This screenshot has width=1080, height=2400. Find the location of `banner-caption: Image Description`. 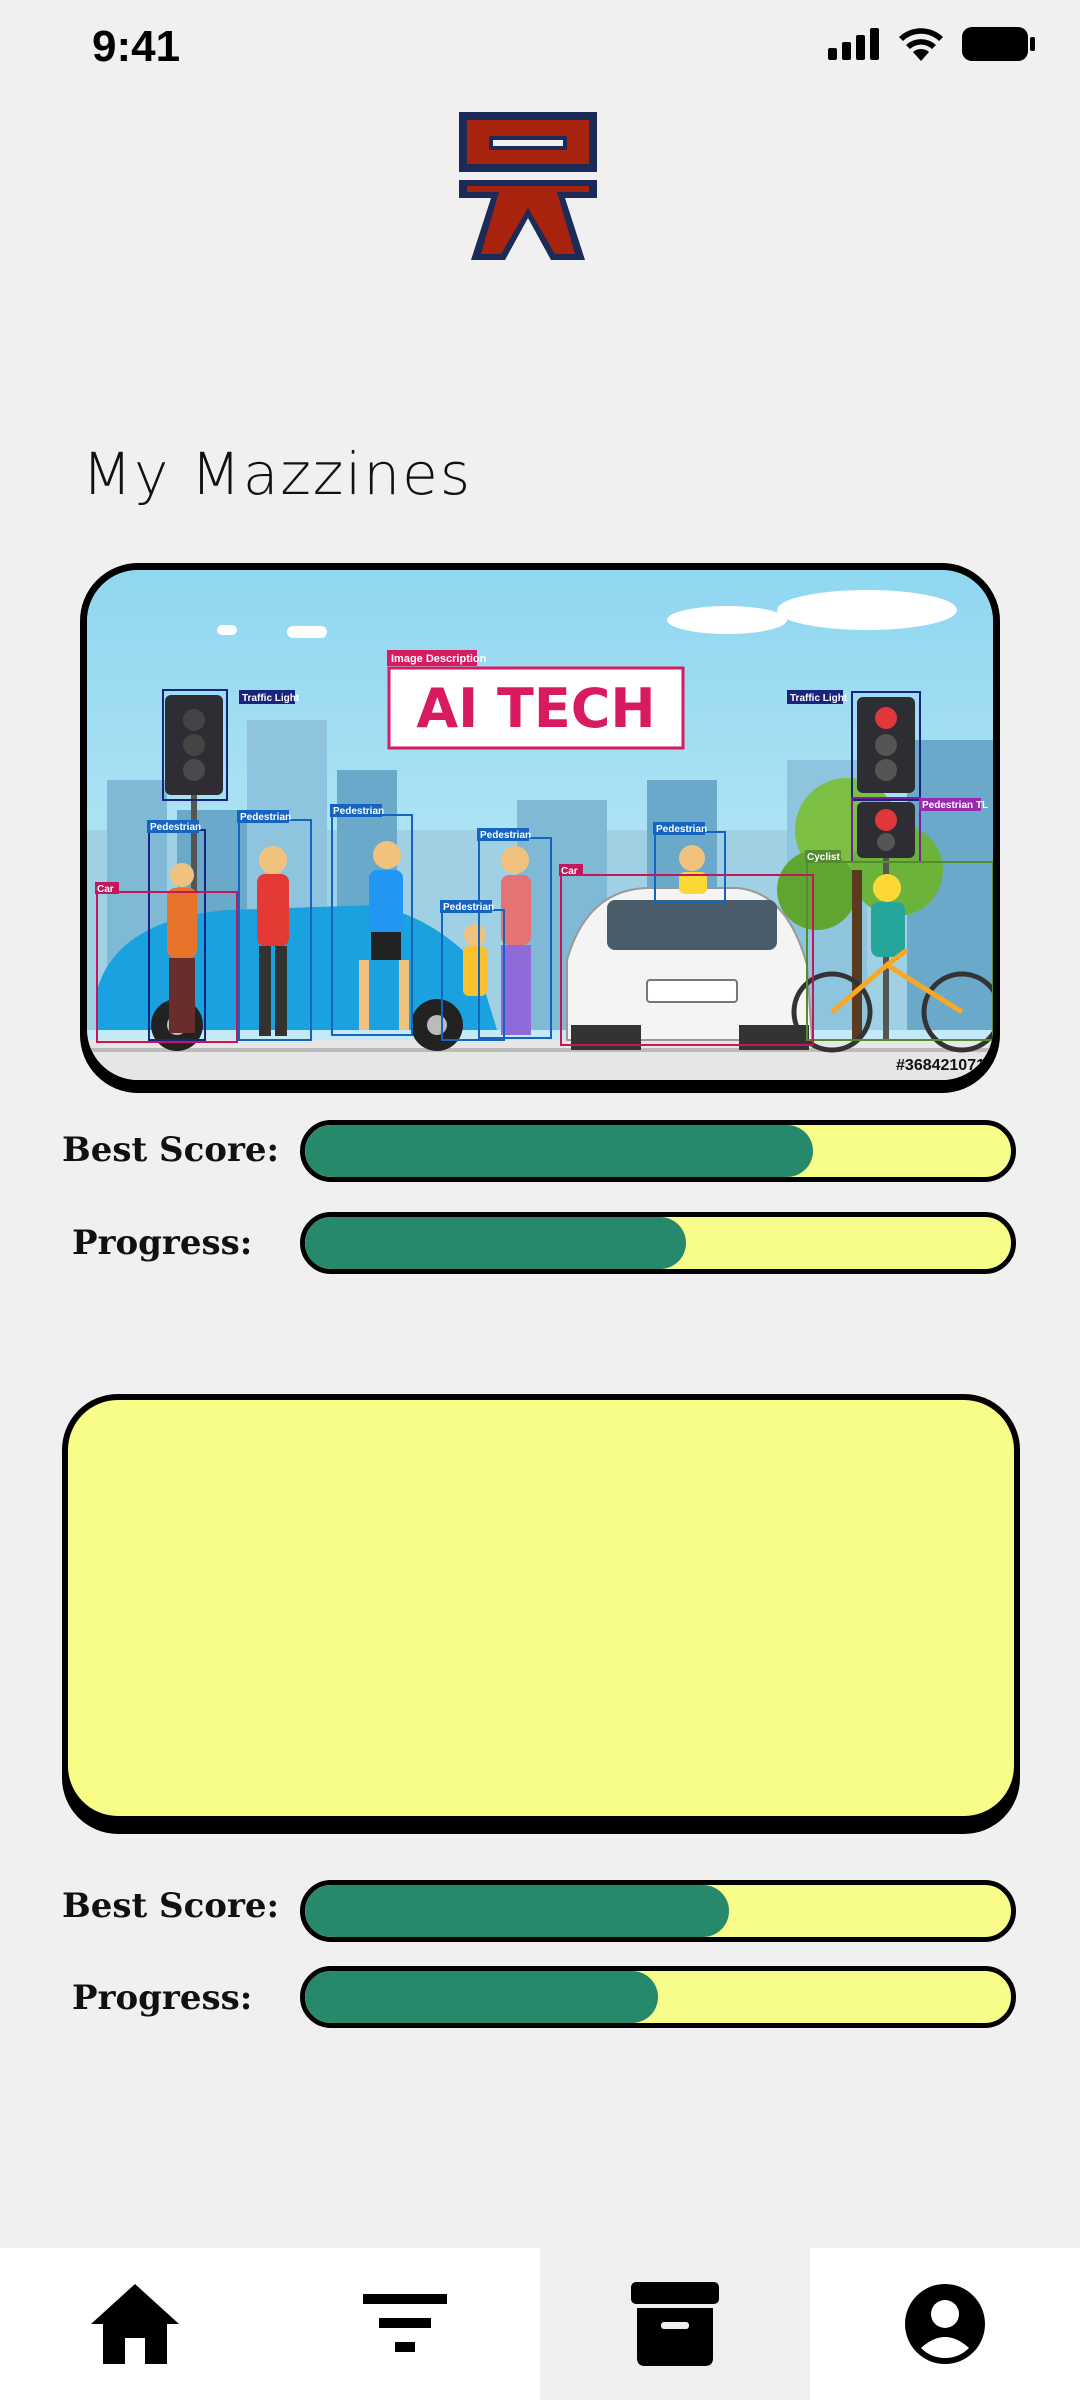

banner-caption: Image Description is located at coordinates (439, 659).